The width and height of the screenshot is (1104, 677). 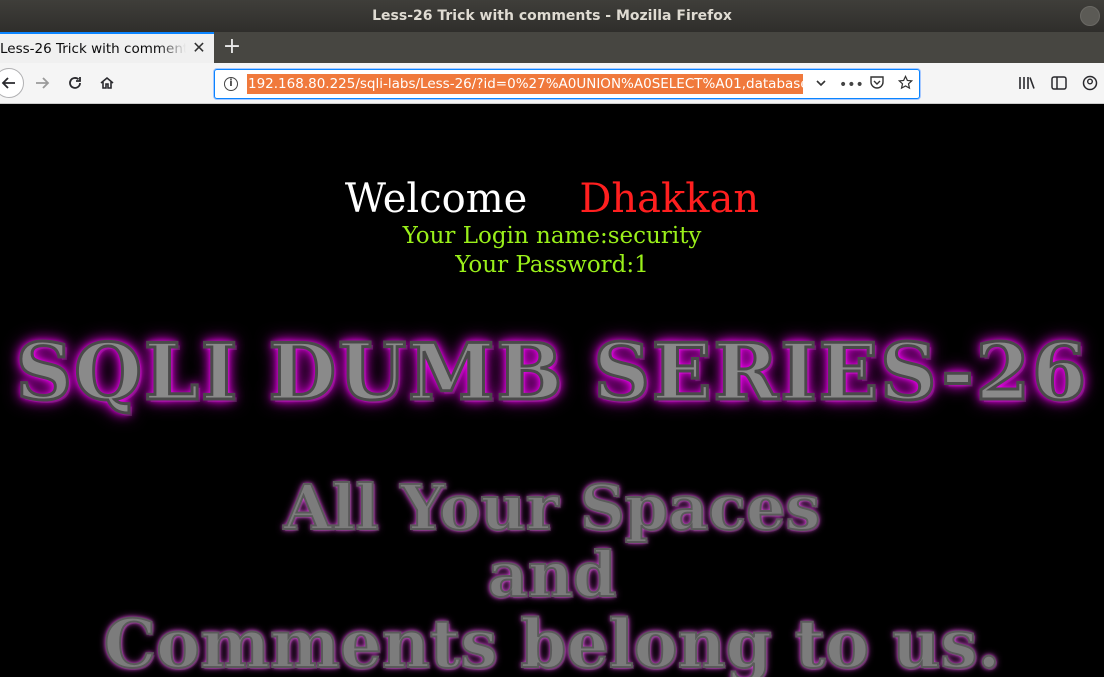 What do you see at coordinates (552, 199) in the screenshot?
I see `welcome-heading: Welcome Dhakkan` at bounding box center [552, 199].